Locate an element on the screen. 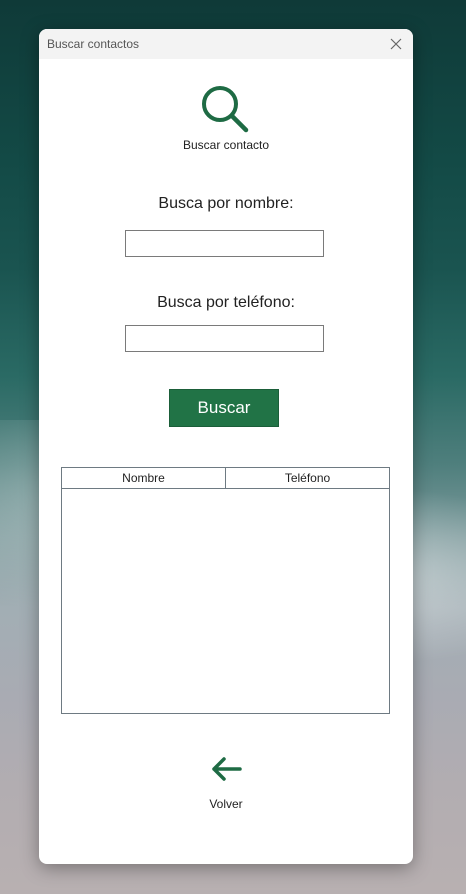 The height and width of the screenshot is (894, 466). arrow-left-icon is located at coordinates (227, 769).